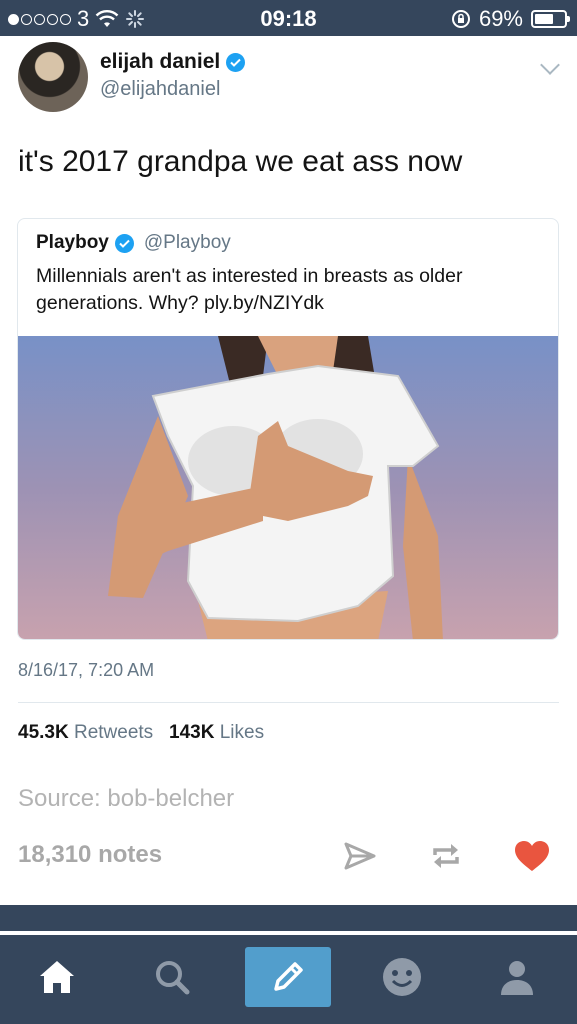  I want to click on like-button, so click(532, 856).